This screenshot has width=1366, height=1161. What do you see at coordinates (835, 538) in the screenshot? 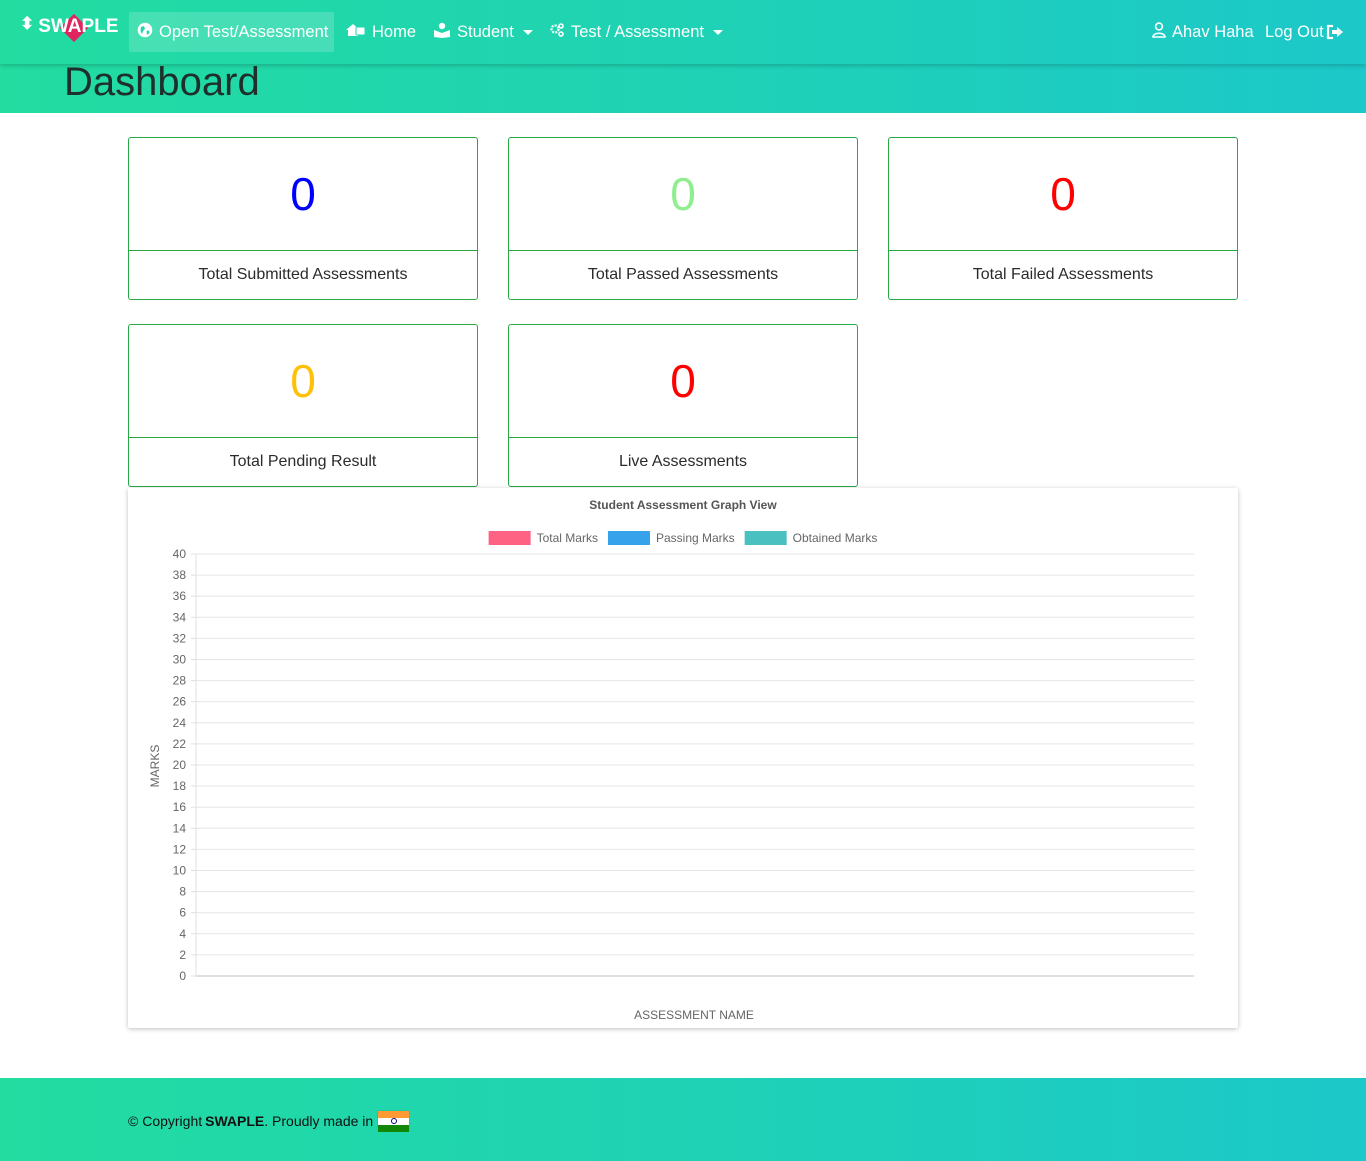
I see `legend-label: Obtained Marks` at bounding box center [835, 538].